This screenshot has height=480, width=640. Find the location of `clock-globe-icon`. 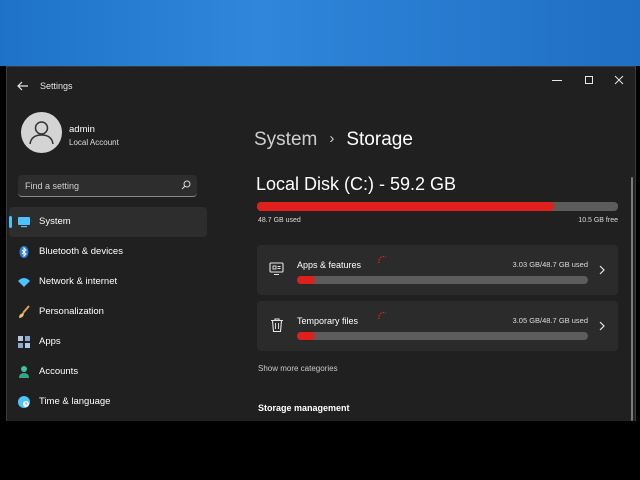

clock-globe-icon is located at coordinates (24, 402).